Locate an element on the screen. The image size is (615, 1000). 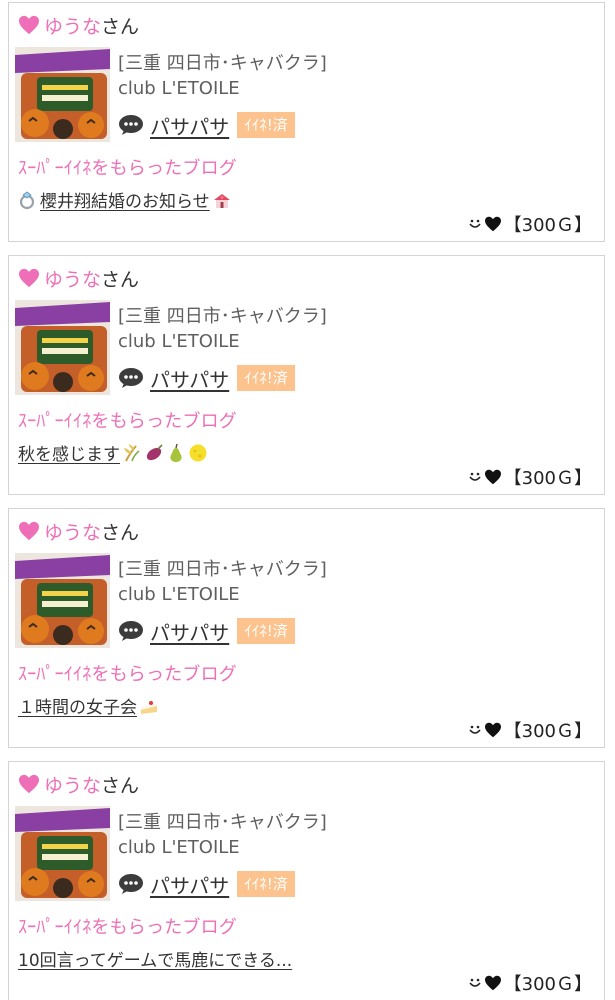
blog-title-text: 秋を感じます is located at coordinates (69, 455).